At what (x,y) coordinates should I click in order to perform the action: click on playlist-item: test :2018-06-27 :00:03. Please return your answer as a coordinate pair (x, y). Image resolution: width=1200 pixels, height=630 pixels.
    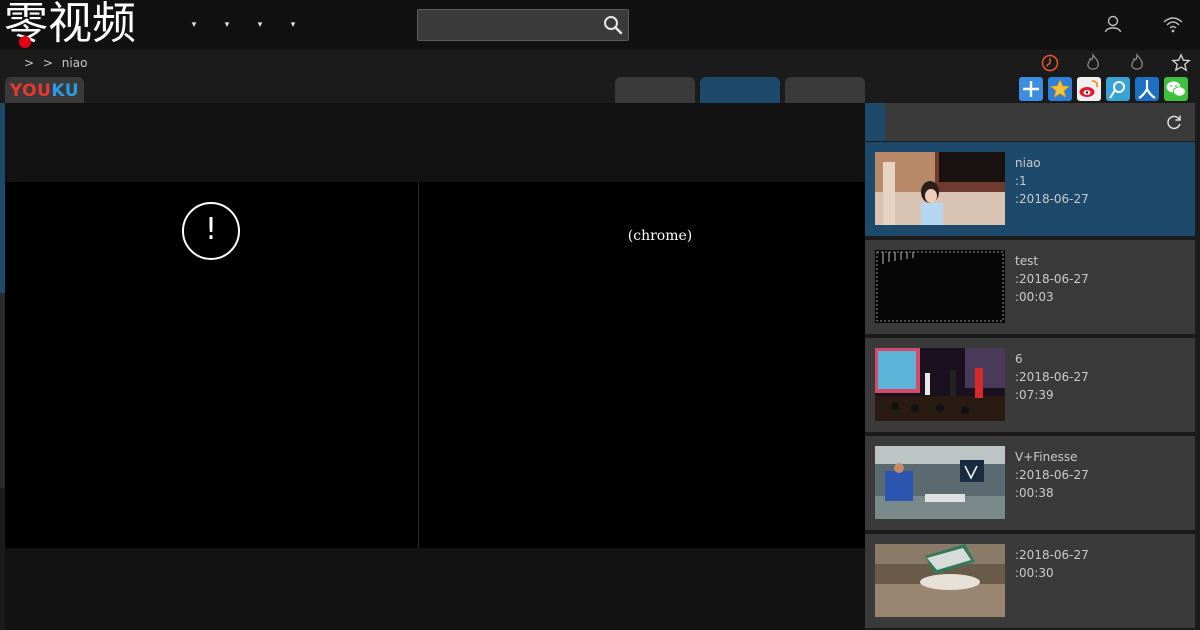
    Looking at the image, I should click on (1030, 287).